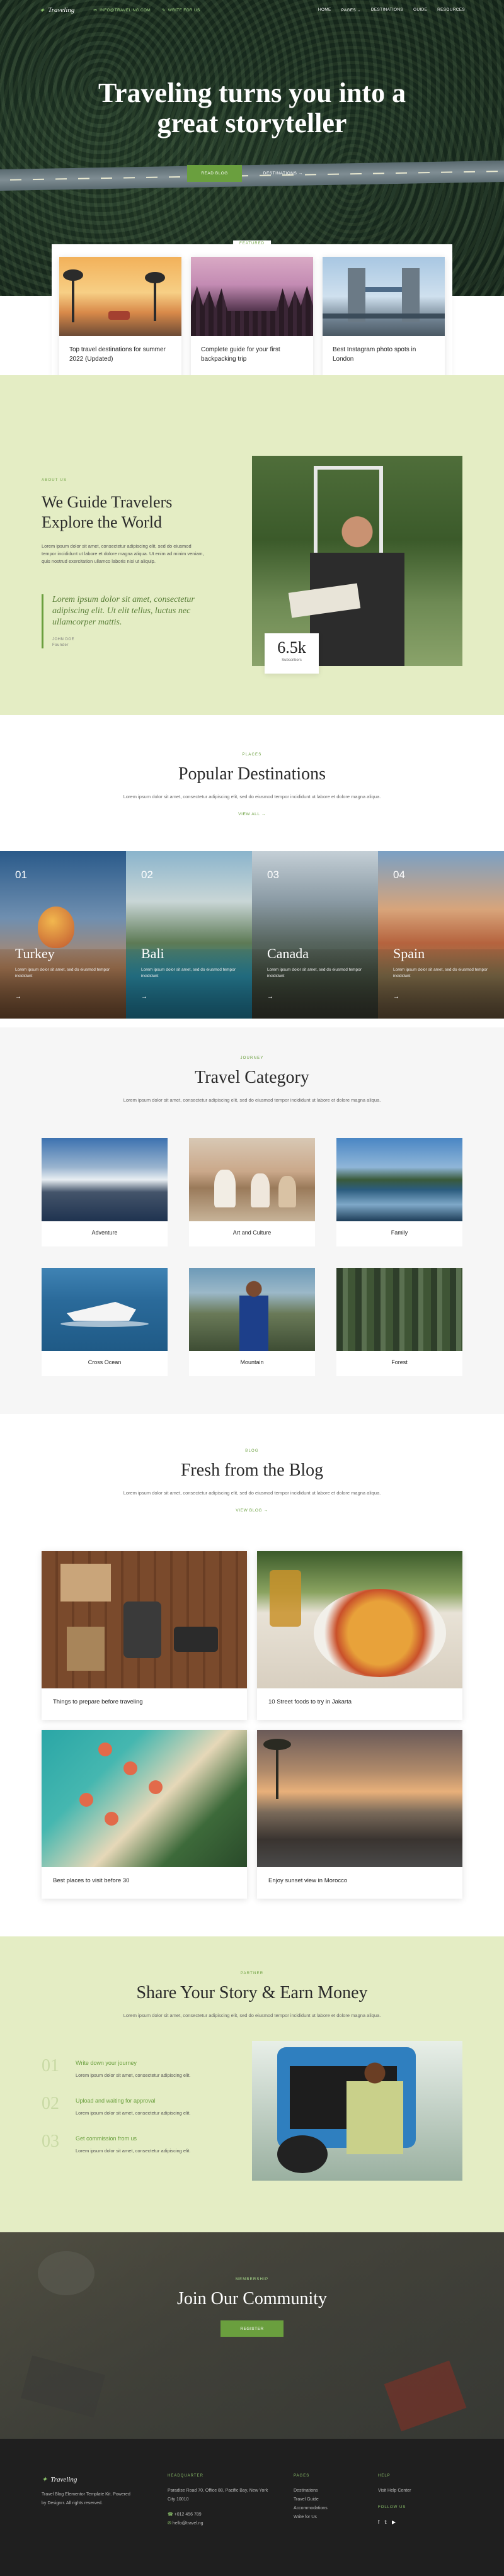 This screenshot has width=504, height=2576. I want to click on help-center-link: Visit Help Center, so click(419, 2491).